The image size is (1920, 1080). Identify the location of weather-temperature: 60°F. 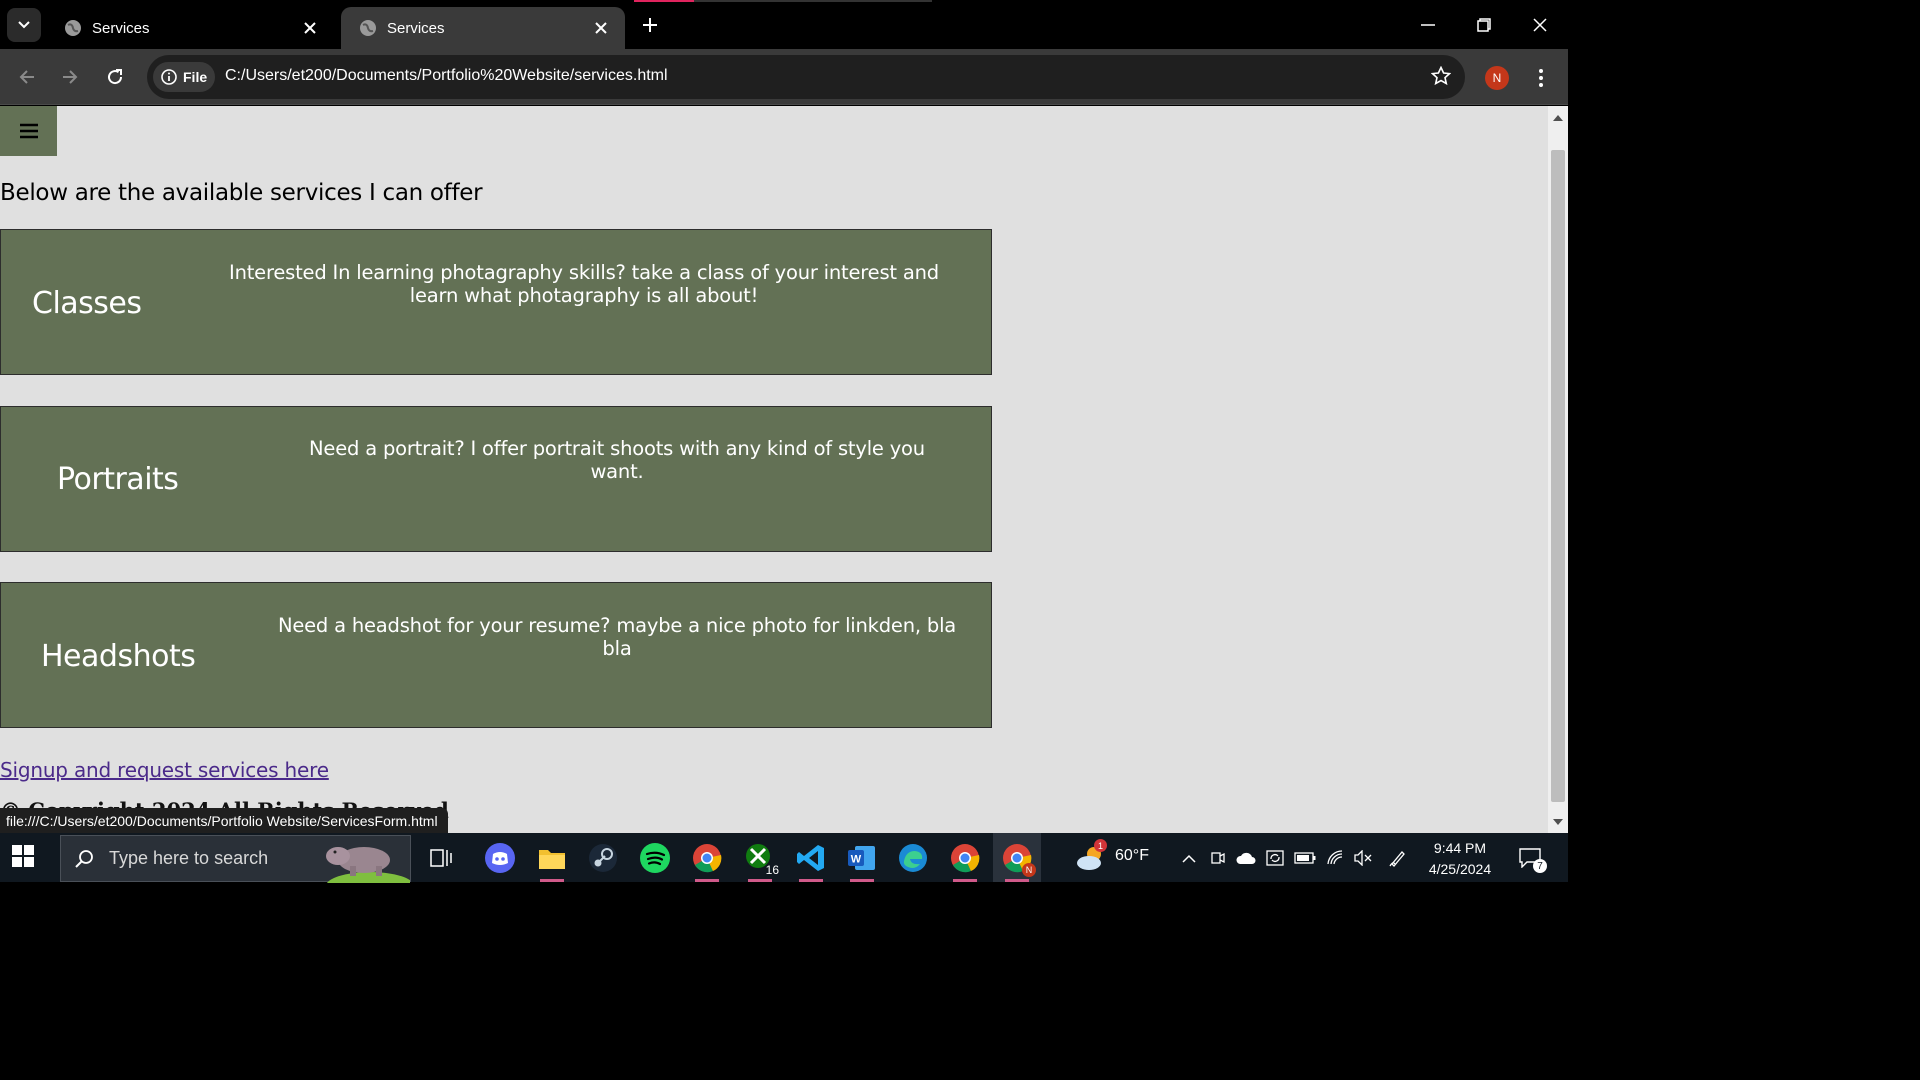
(1132, 856).